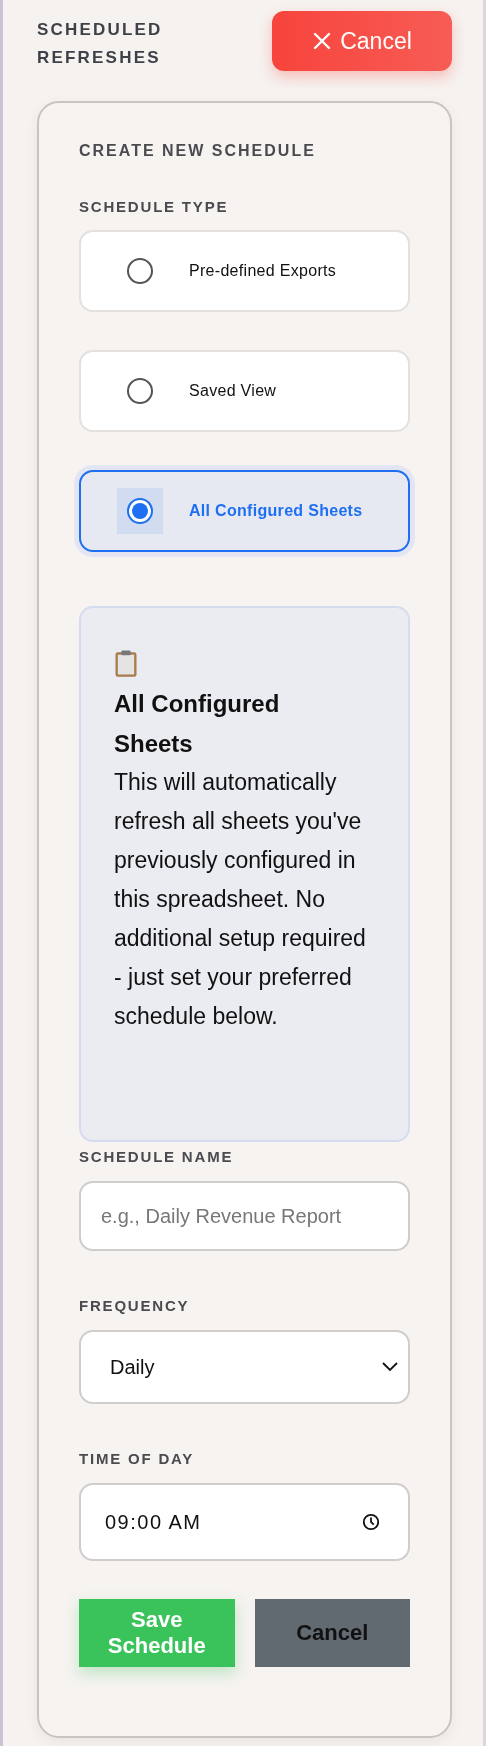 This screenshot has height=1746, width=486. I want to click on frequency-select: Daily, so click(244, 1367).